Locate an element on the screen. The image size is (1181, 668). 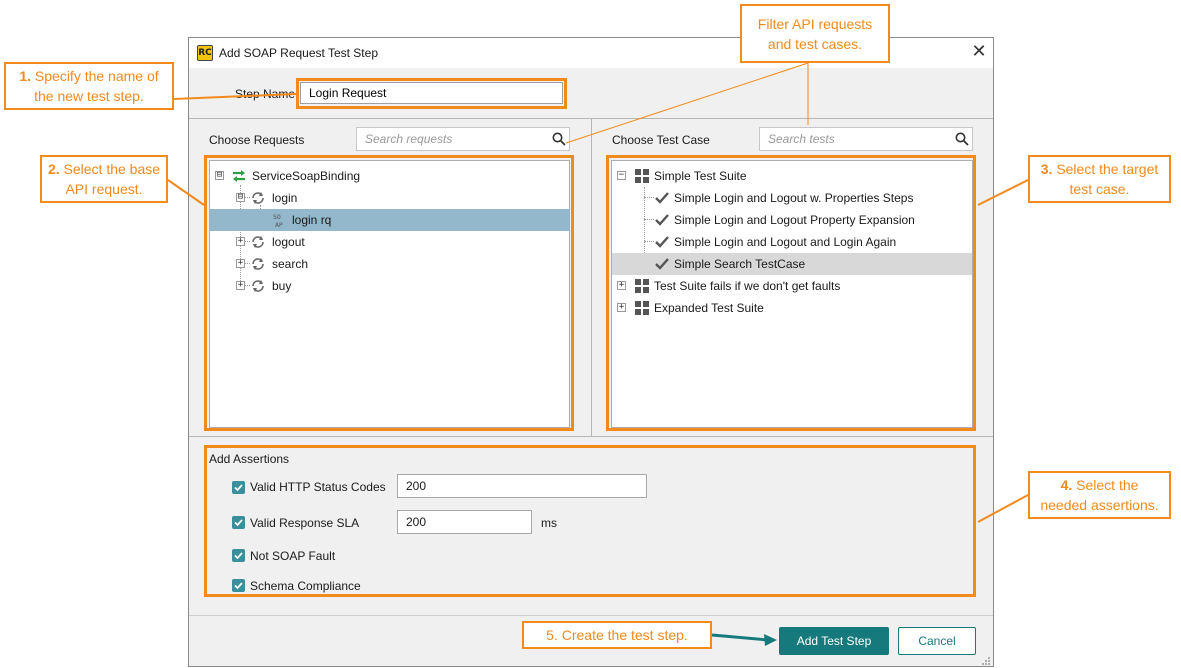
step-name-label: Step Name: is located at coordinates (267, 94).